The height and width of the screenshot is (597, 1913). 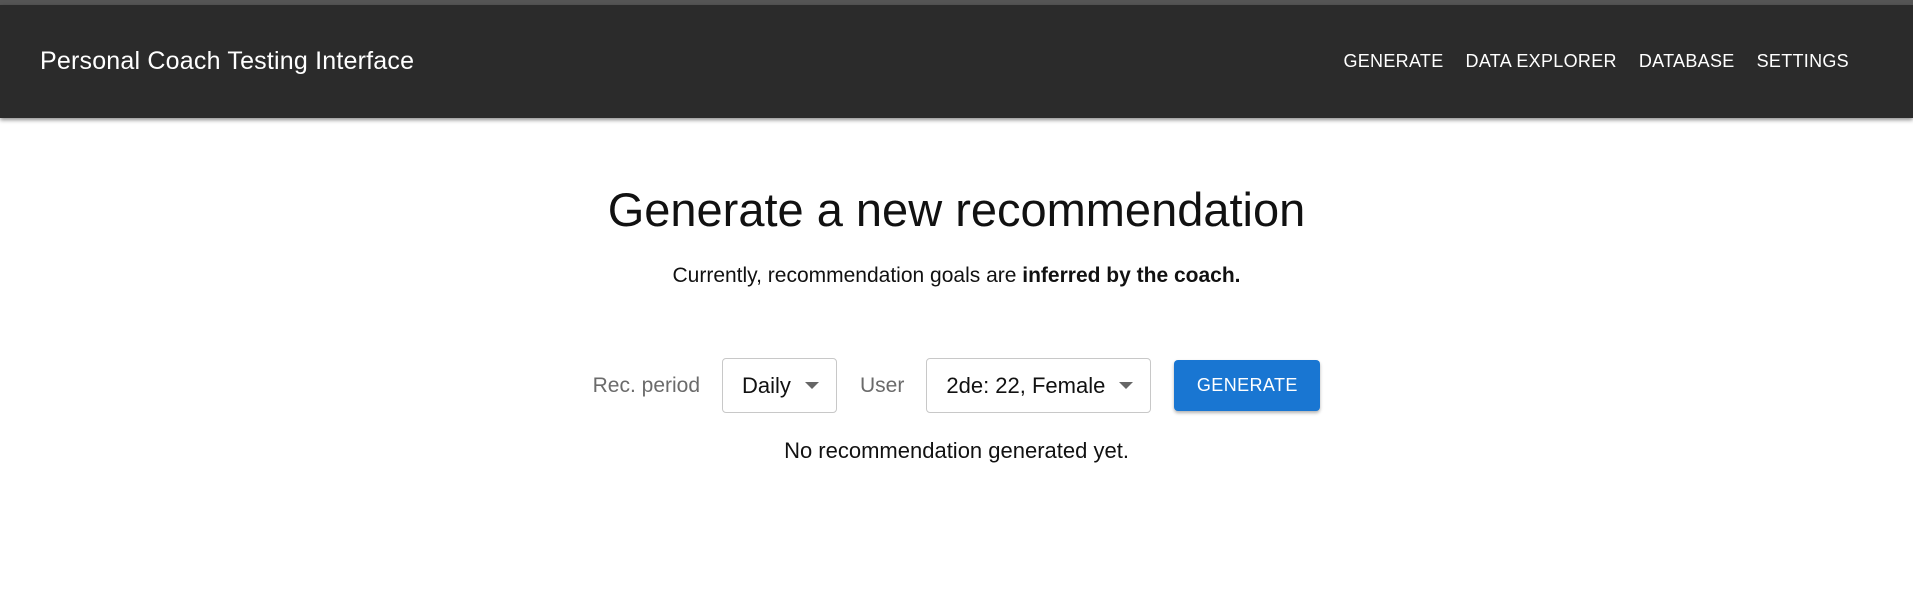 I want to click on top-nav: Generate Data Explorer Database Settings, so click(x=1596, y=61).